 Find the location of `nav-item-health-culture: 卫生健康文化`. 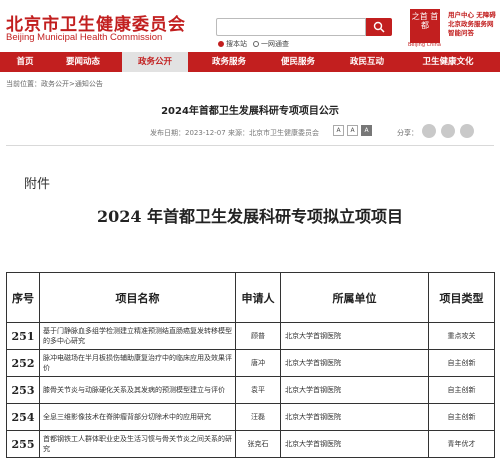

nav-item-health-culture: 卫生健康文化 is located at coordinates (448, 62).